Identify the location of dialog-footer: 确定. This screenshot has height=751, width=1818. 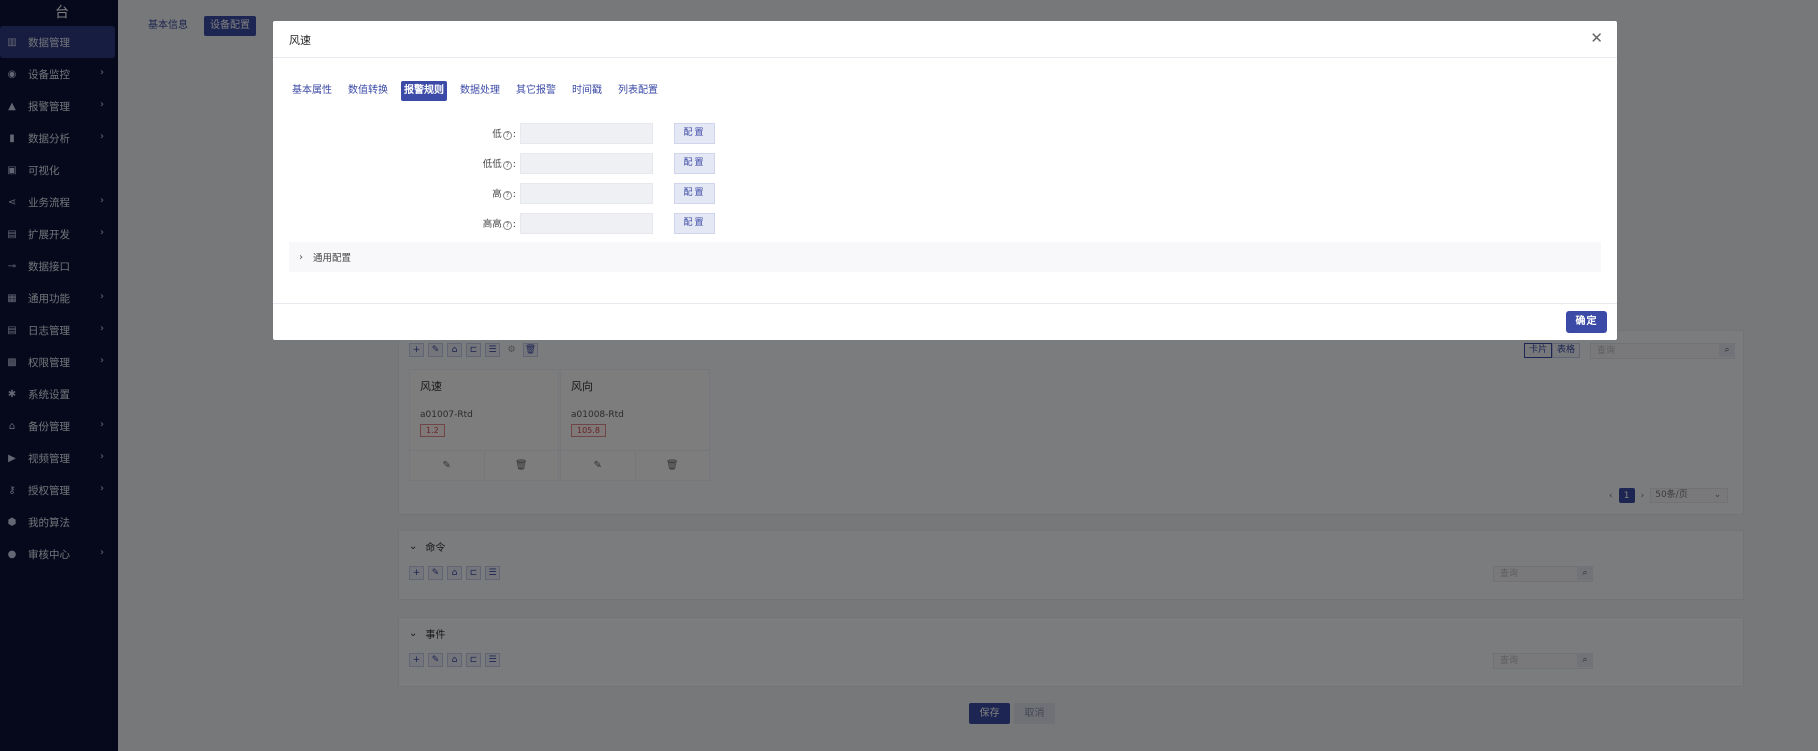
(945, 321).